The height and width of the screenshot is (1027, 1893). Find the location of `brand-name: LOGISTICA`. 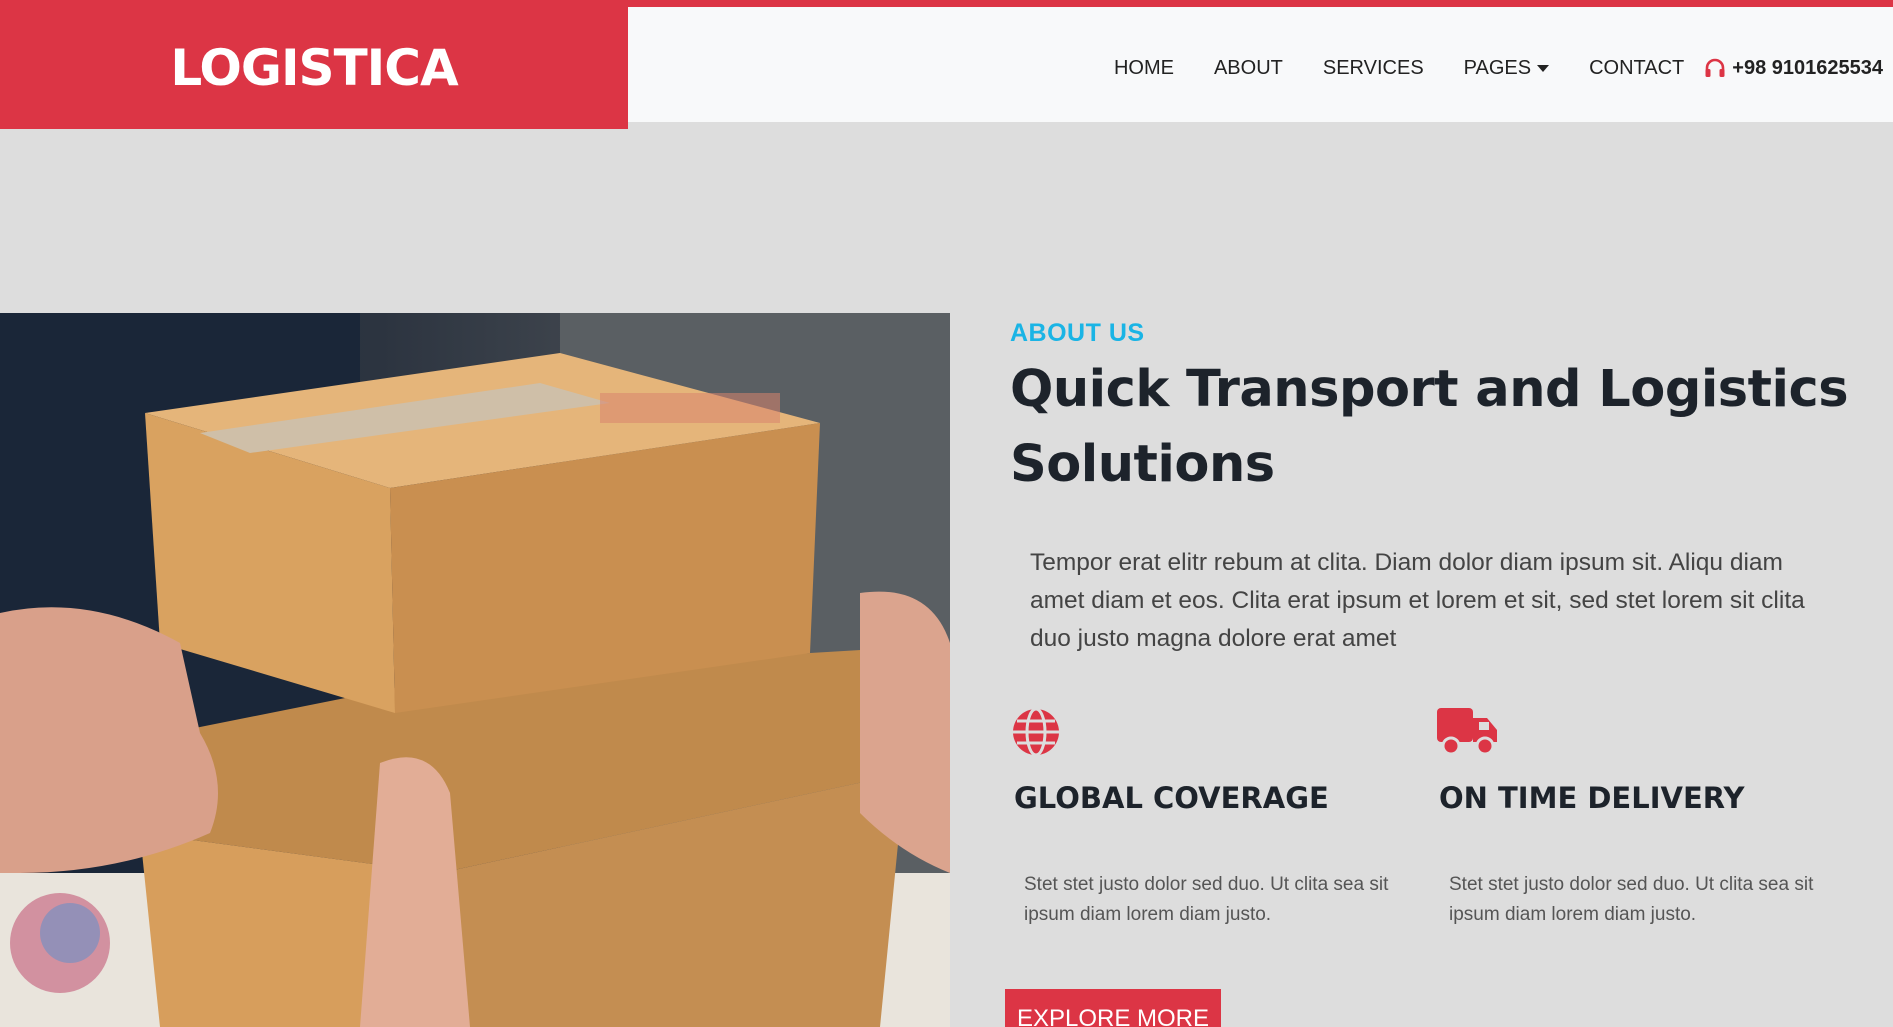

brand-name: LOGISTICA is located at coordinates (314, 68).